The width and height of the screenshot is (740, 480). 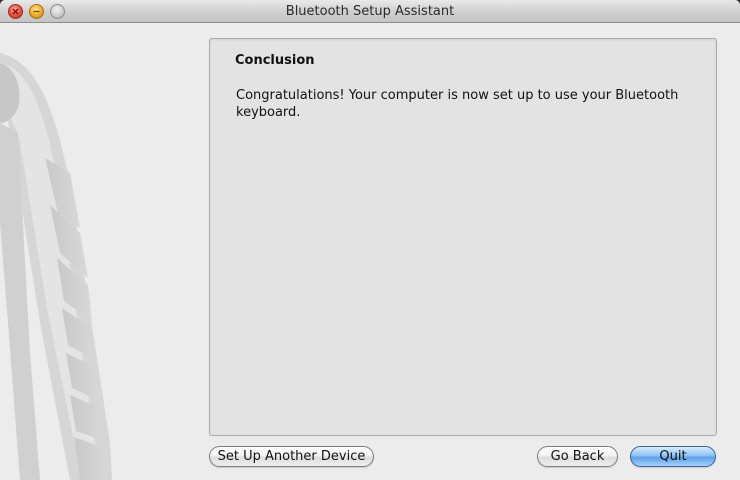 What do you see at coordinates (291, 456) in the screenshot?
I see `setup-another-device-button: Set Up Another Device` at bounding box center [291, 456].